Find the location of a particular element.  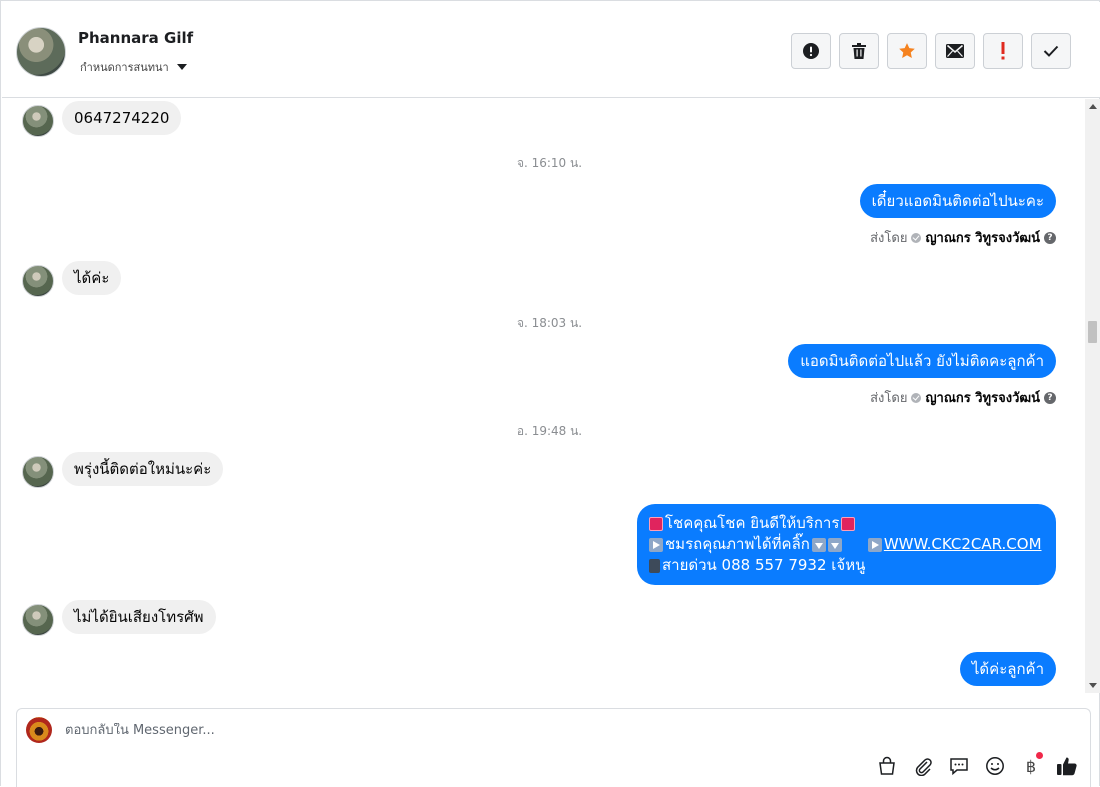

conversation-setting-dropdown: กำหนดการสนทนา is located at coordinates (133, 67).